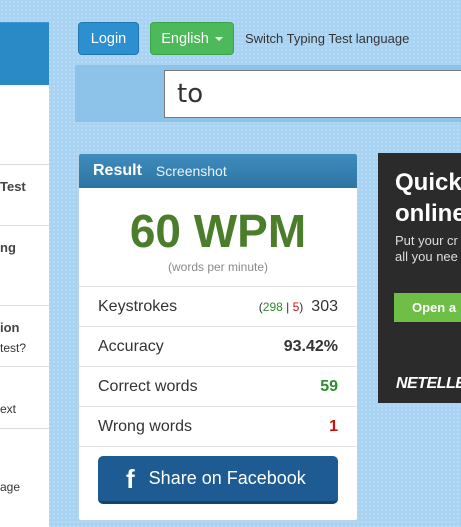 This screenshot has height=527, width=461. What do you see at coordinates (312, 94) in the screenshot?
I see `current-word-display: to` at bounding box center [312, 94].